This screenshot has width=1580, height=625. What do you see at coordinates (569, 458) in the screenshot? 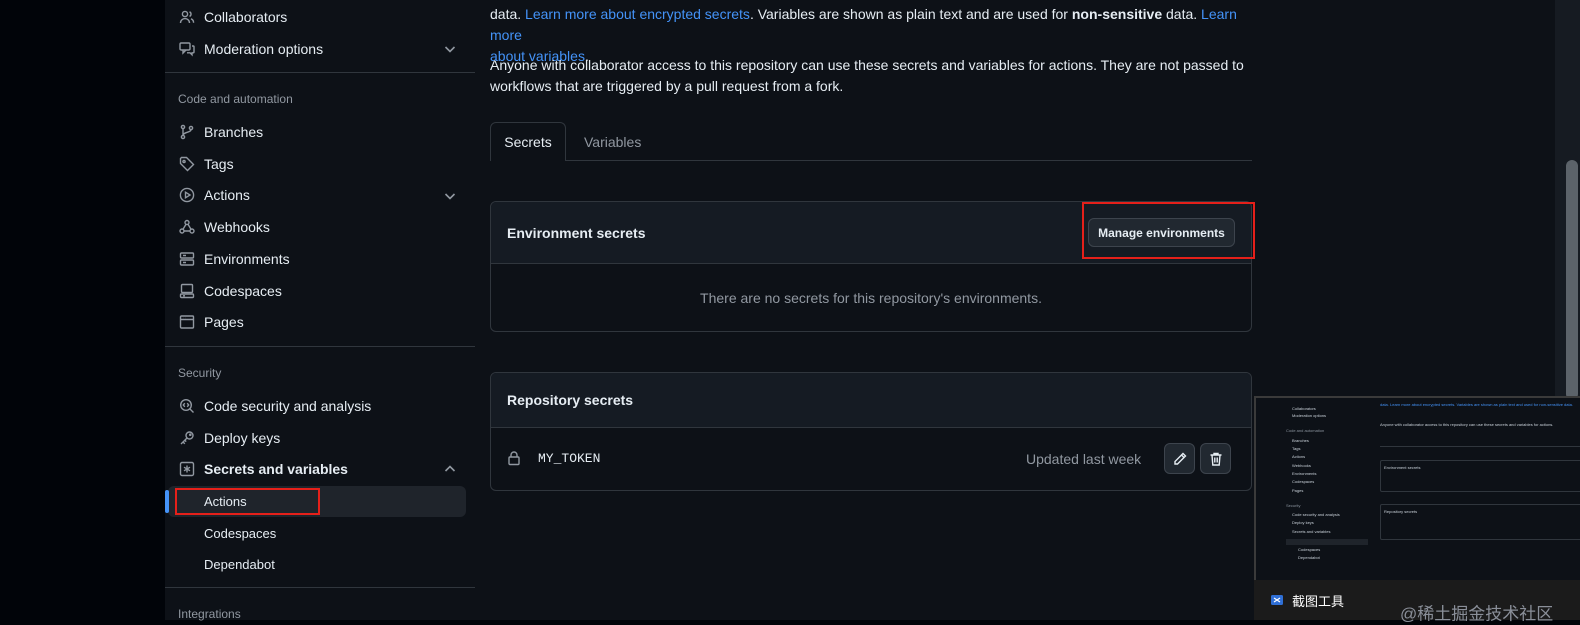
I see `secret-name: MY_TOKEN` at bounding box center [569, 458].